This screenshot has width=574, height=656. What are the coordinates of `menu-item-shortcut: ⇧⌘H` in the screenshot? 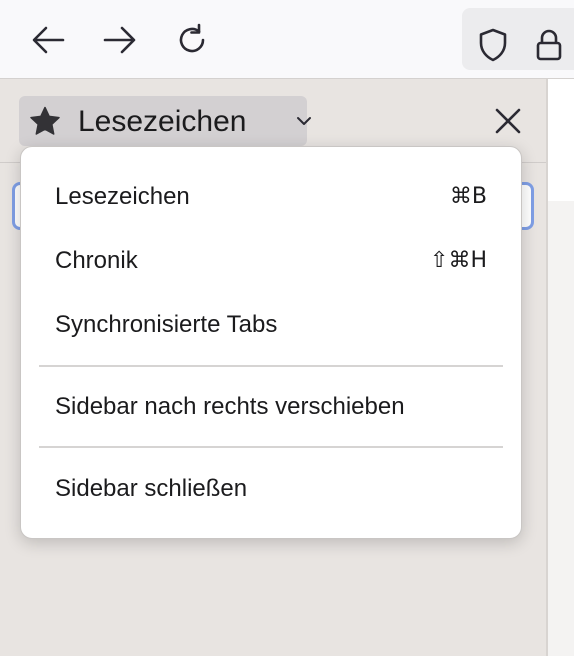 It's located at (458, 260).